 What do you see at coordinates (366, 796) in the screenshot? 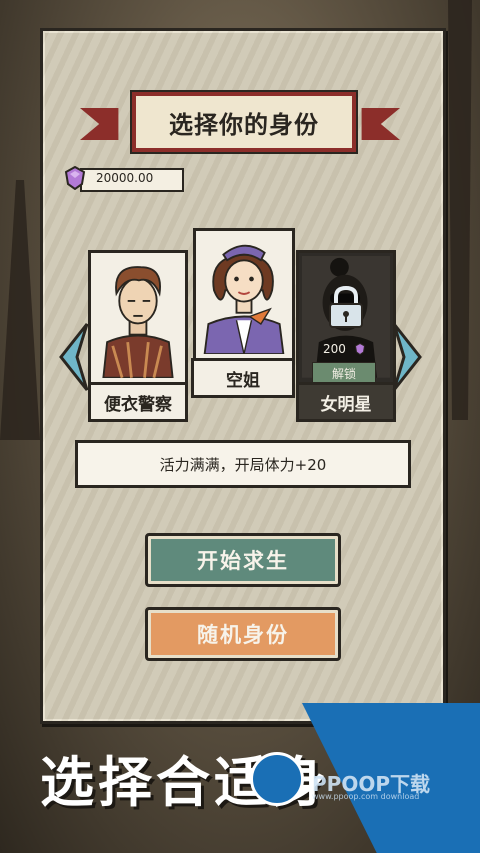
I see `watermark-subtext: www.ppoop.com download` at bounding box center [366, 796].